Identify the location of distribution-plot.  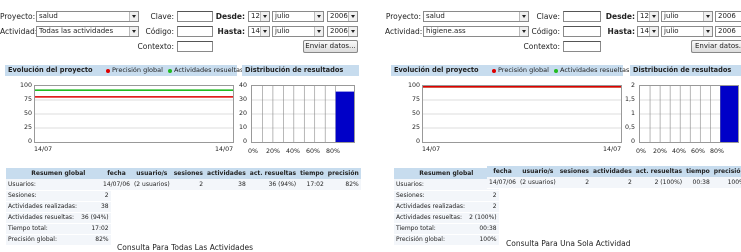
(303, 114).